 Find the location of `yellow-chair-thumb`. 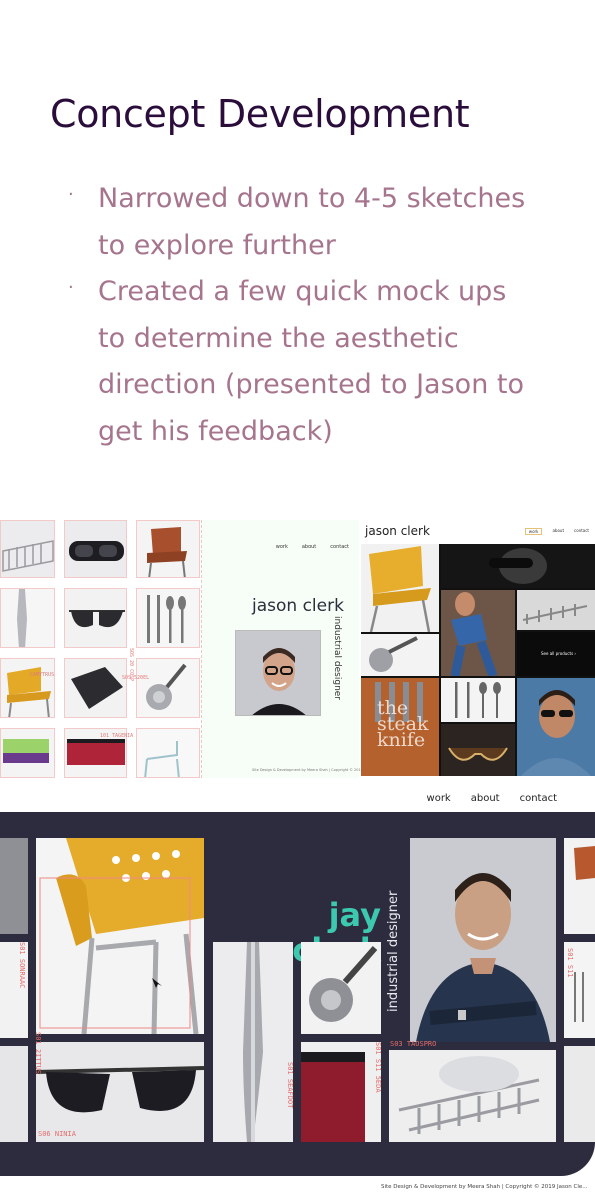

yellow-chair-thumb is located at coordinates (27, 688).